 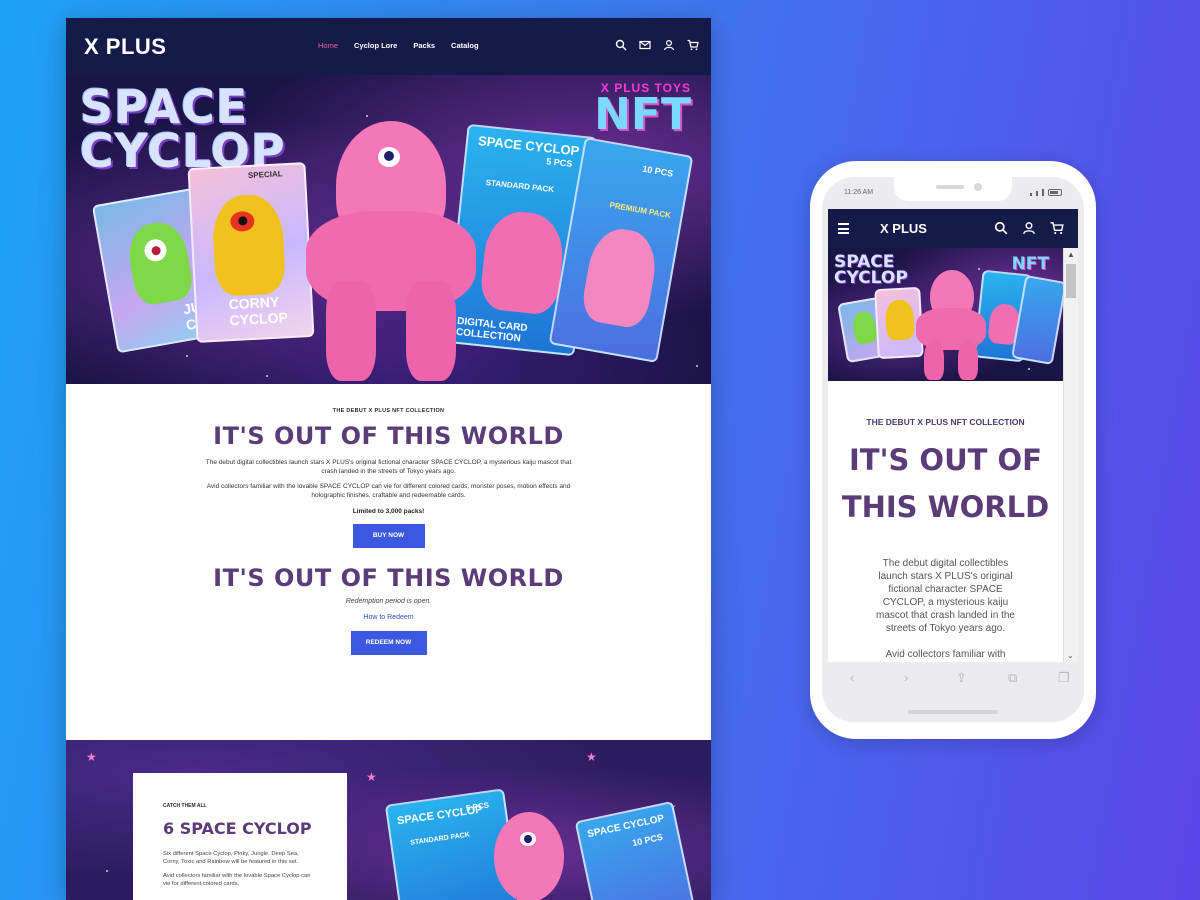 I want to click on intro-heading: IT'S OUT OF THIS WORLD, so click(x=388, y=436).